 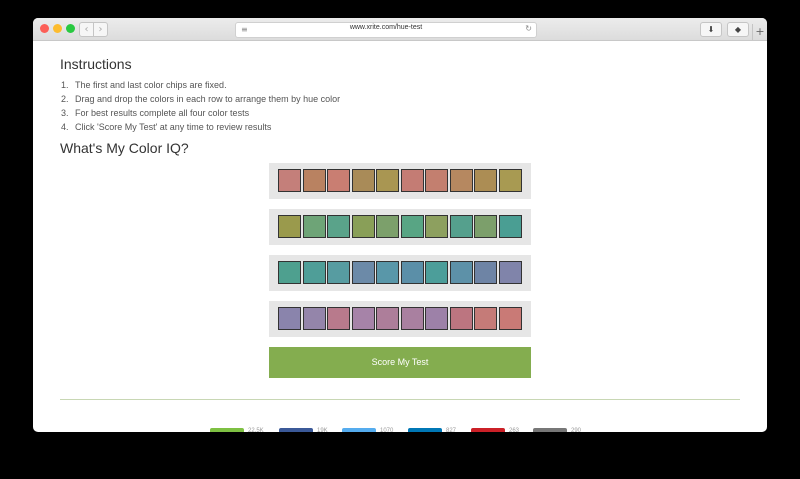 I want to click on twitter-share-count: 1070, so click(x=387, y=430).